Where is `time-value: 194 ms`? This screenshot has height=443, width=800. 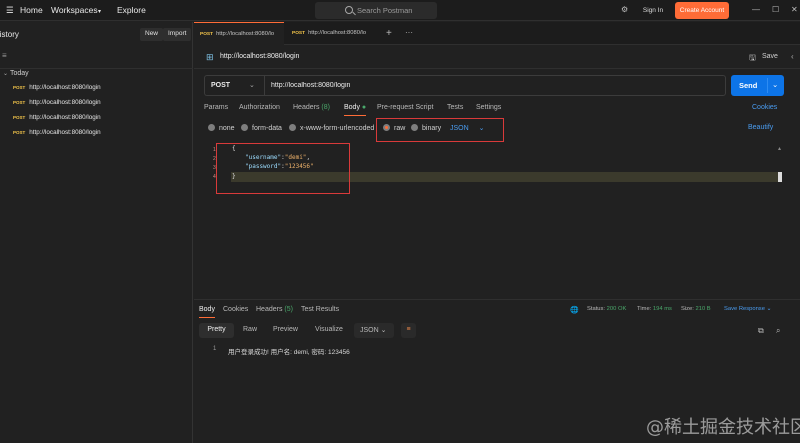
time-value: 194 ms is located at coordinates (662, 309).